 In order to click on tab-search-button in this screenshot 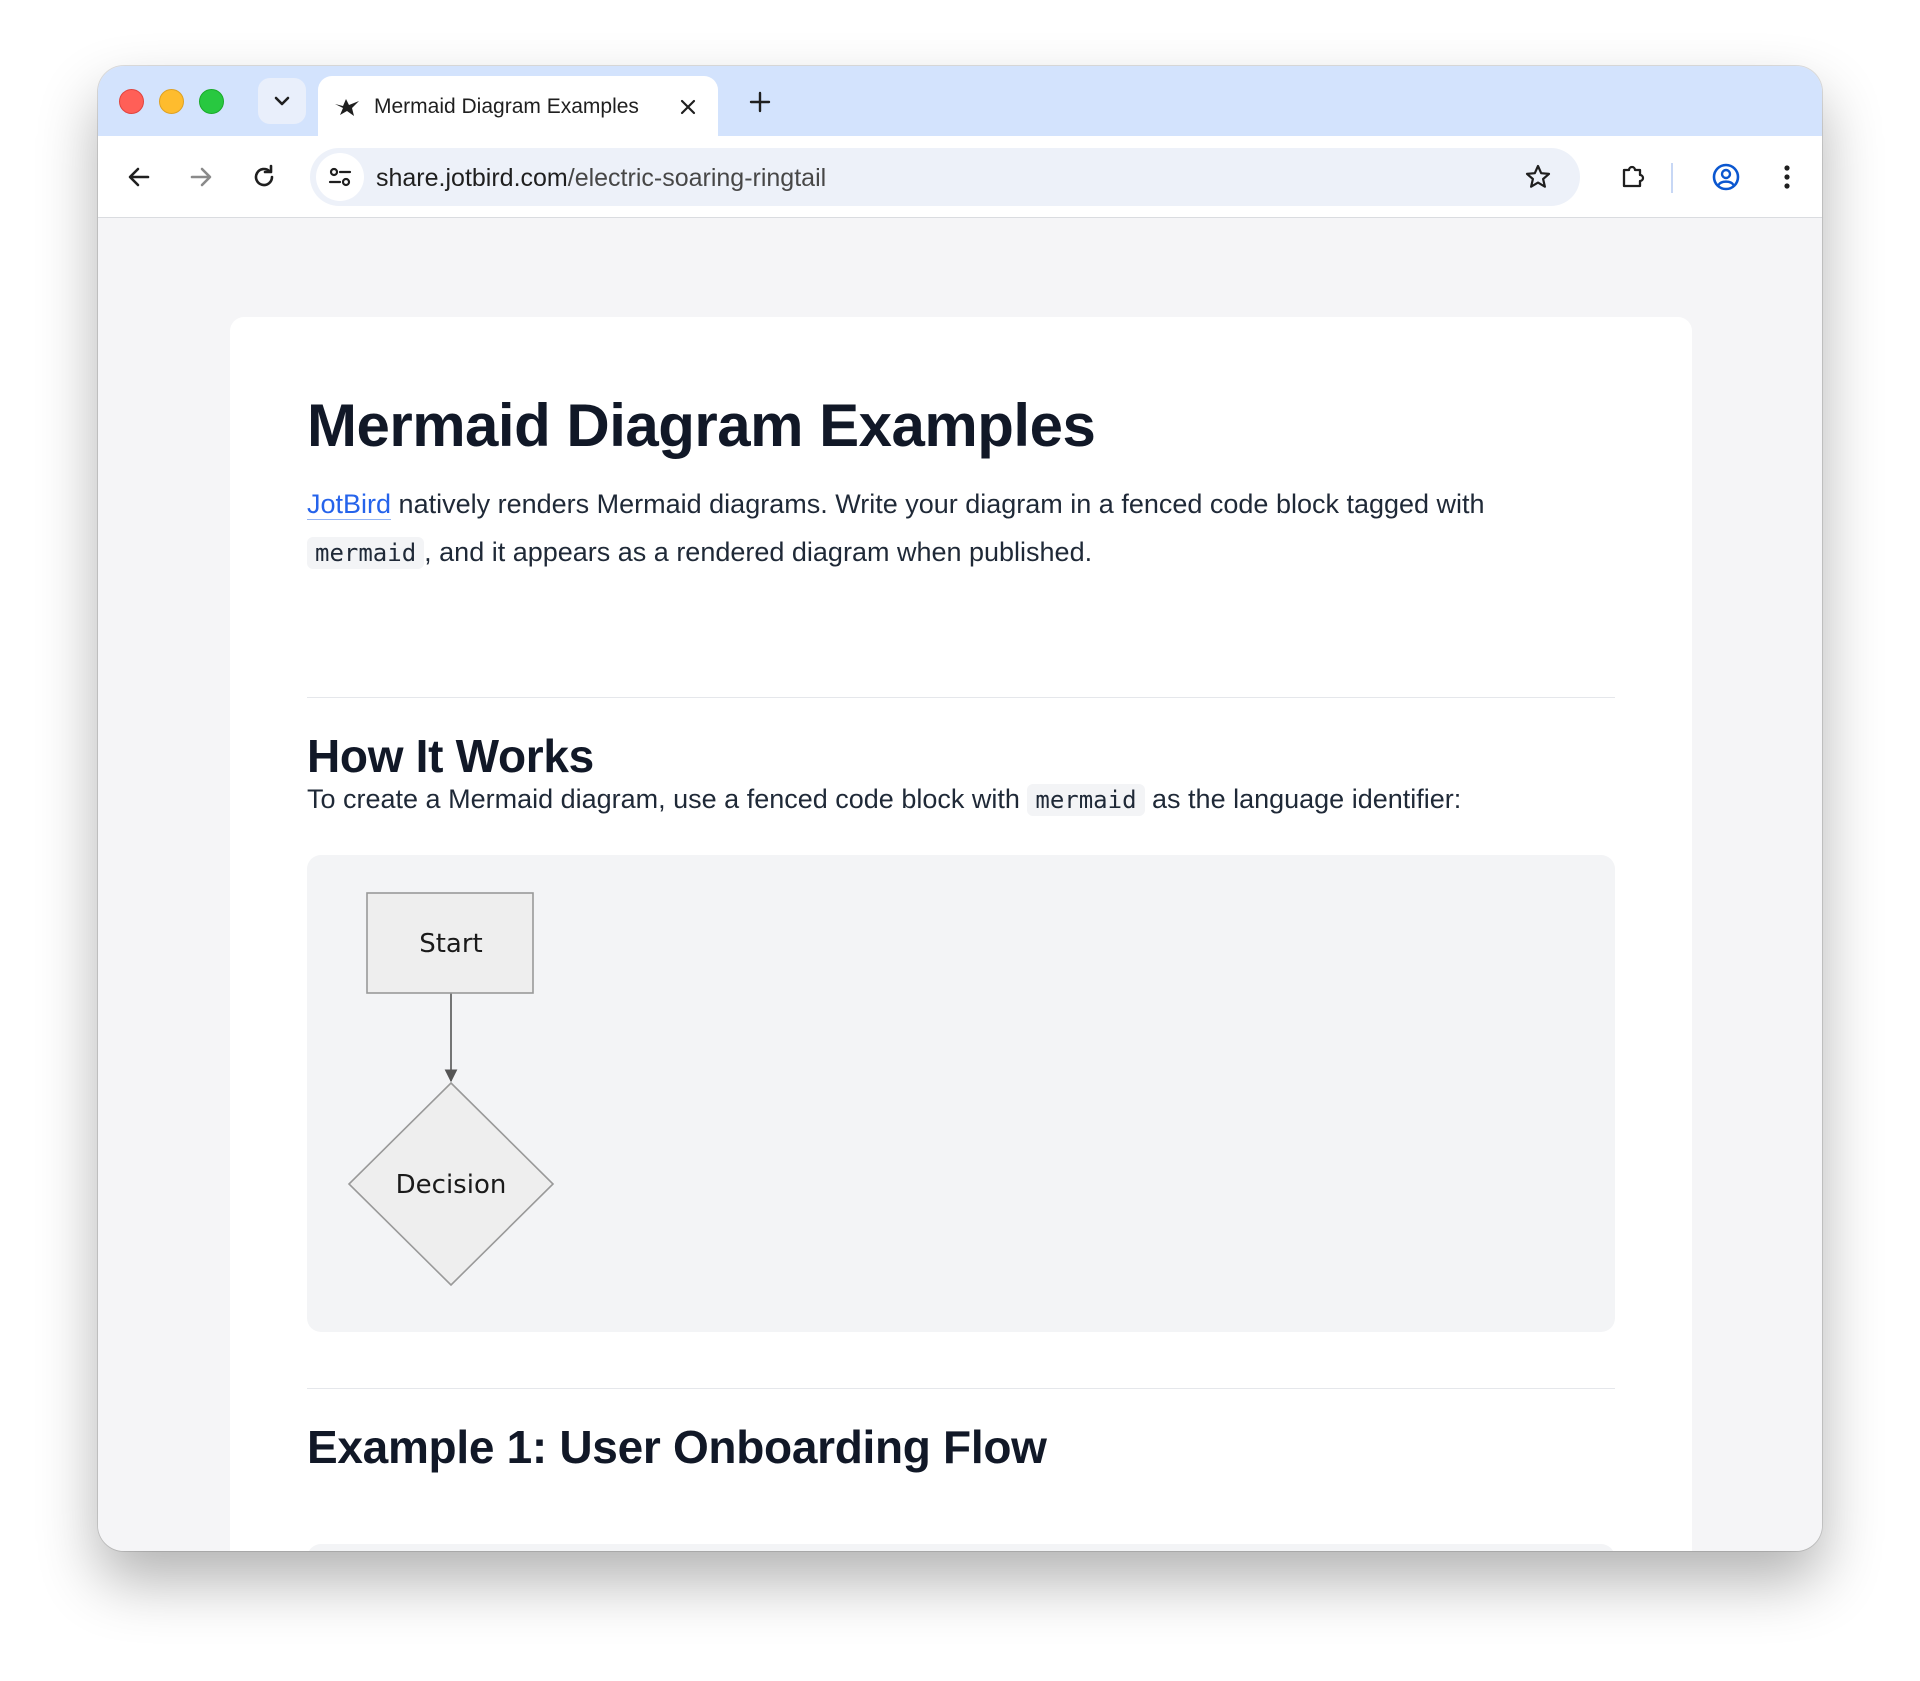, I will do `click(282, 101)`.